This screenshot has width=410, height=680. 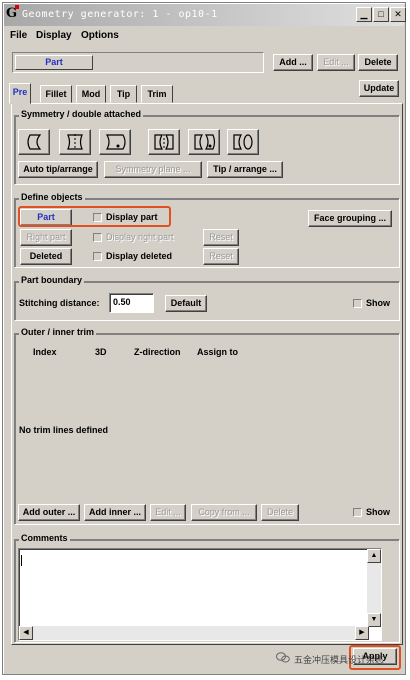 I want to click on deleted-button: Deleted, so click(x=46, y=256).